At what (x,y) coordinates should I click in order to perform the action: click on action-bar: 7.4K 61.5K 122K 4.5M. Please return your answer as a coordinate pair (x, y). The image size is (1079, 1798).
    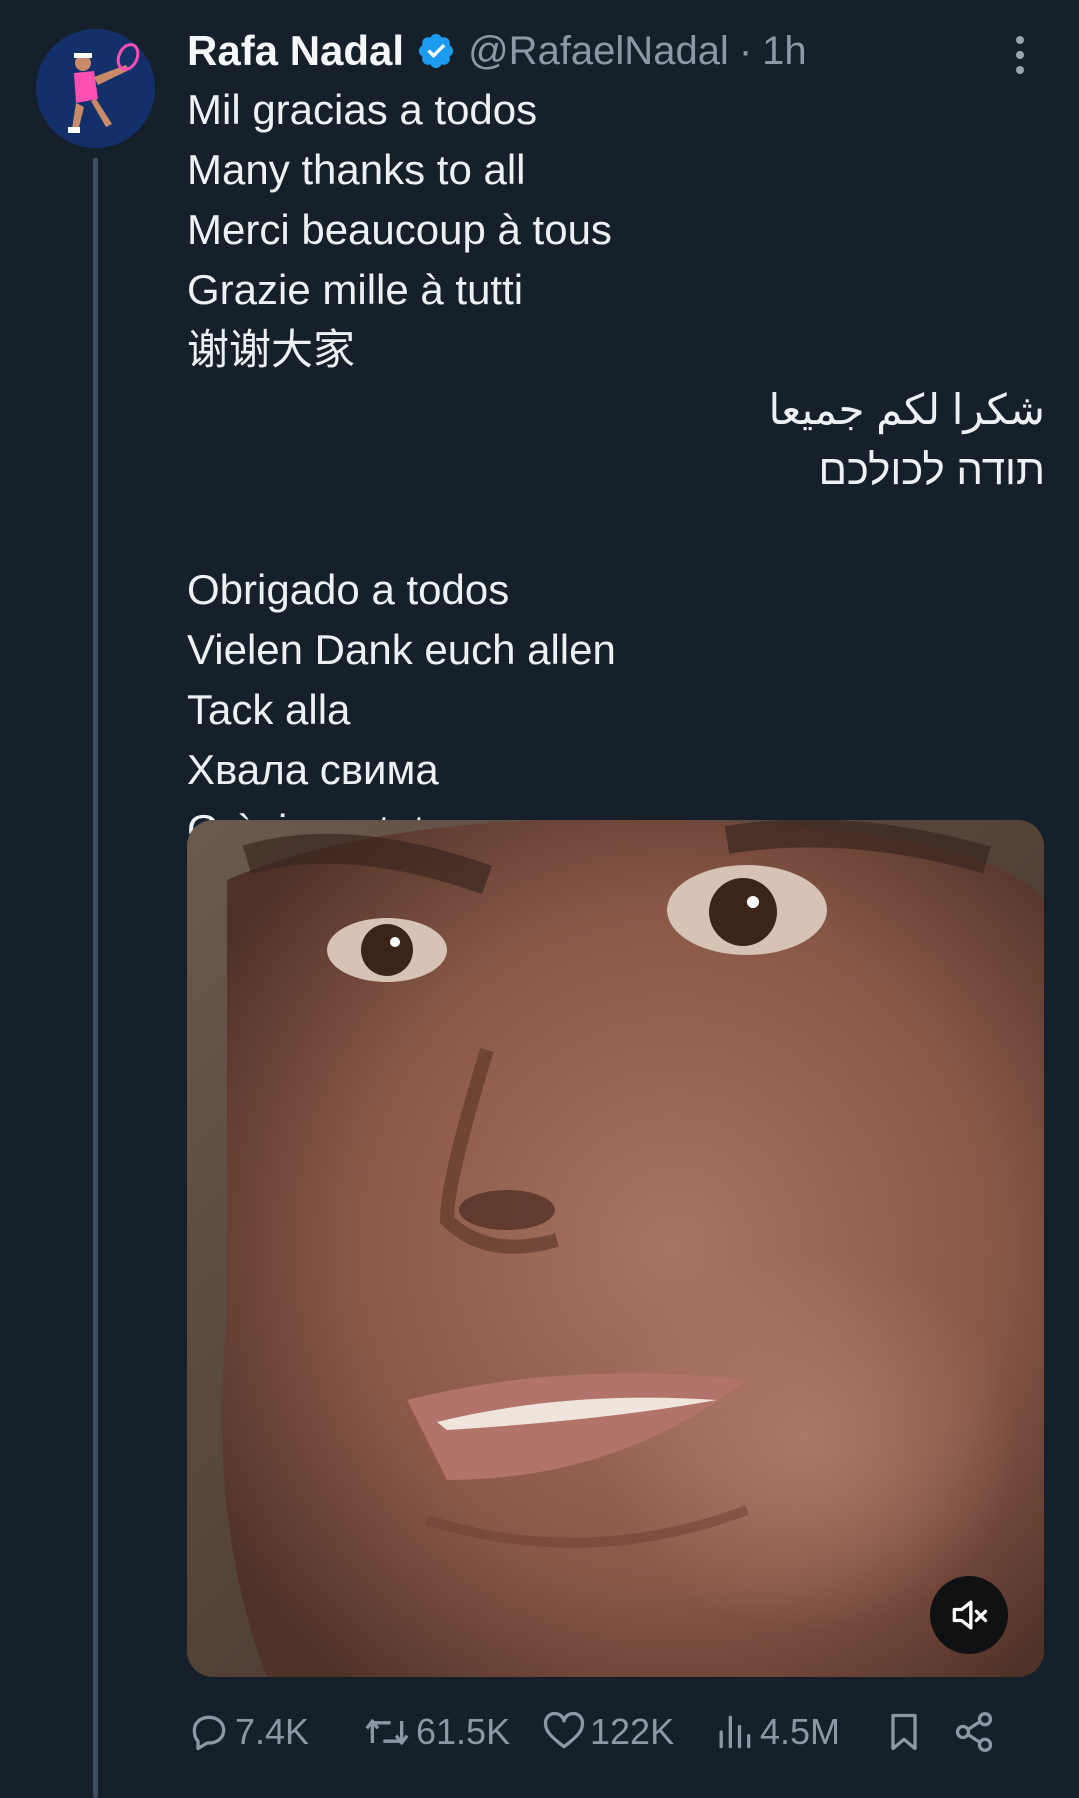
    Looking at the image, I should click on (612, 1732).